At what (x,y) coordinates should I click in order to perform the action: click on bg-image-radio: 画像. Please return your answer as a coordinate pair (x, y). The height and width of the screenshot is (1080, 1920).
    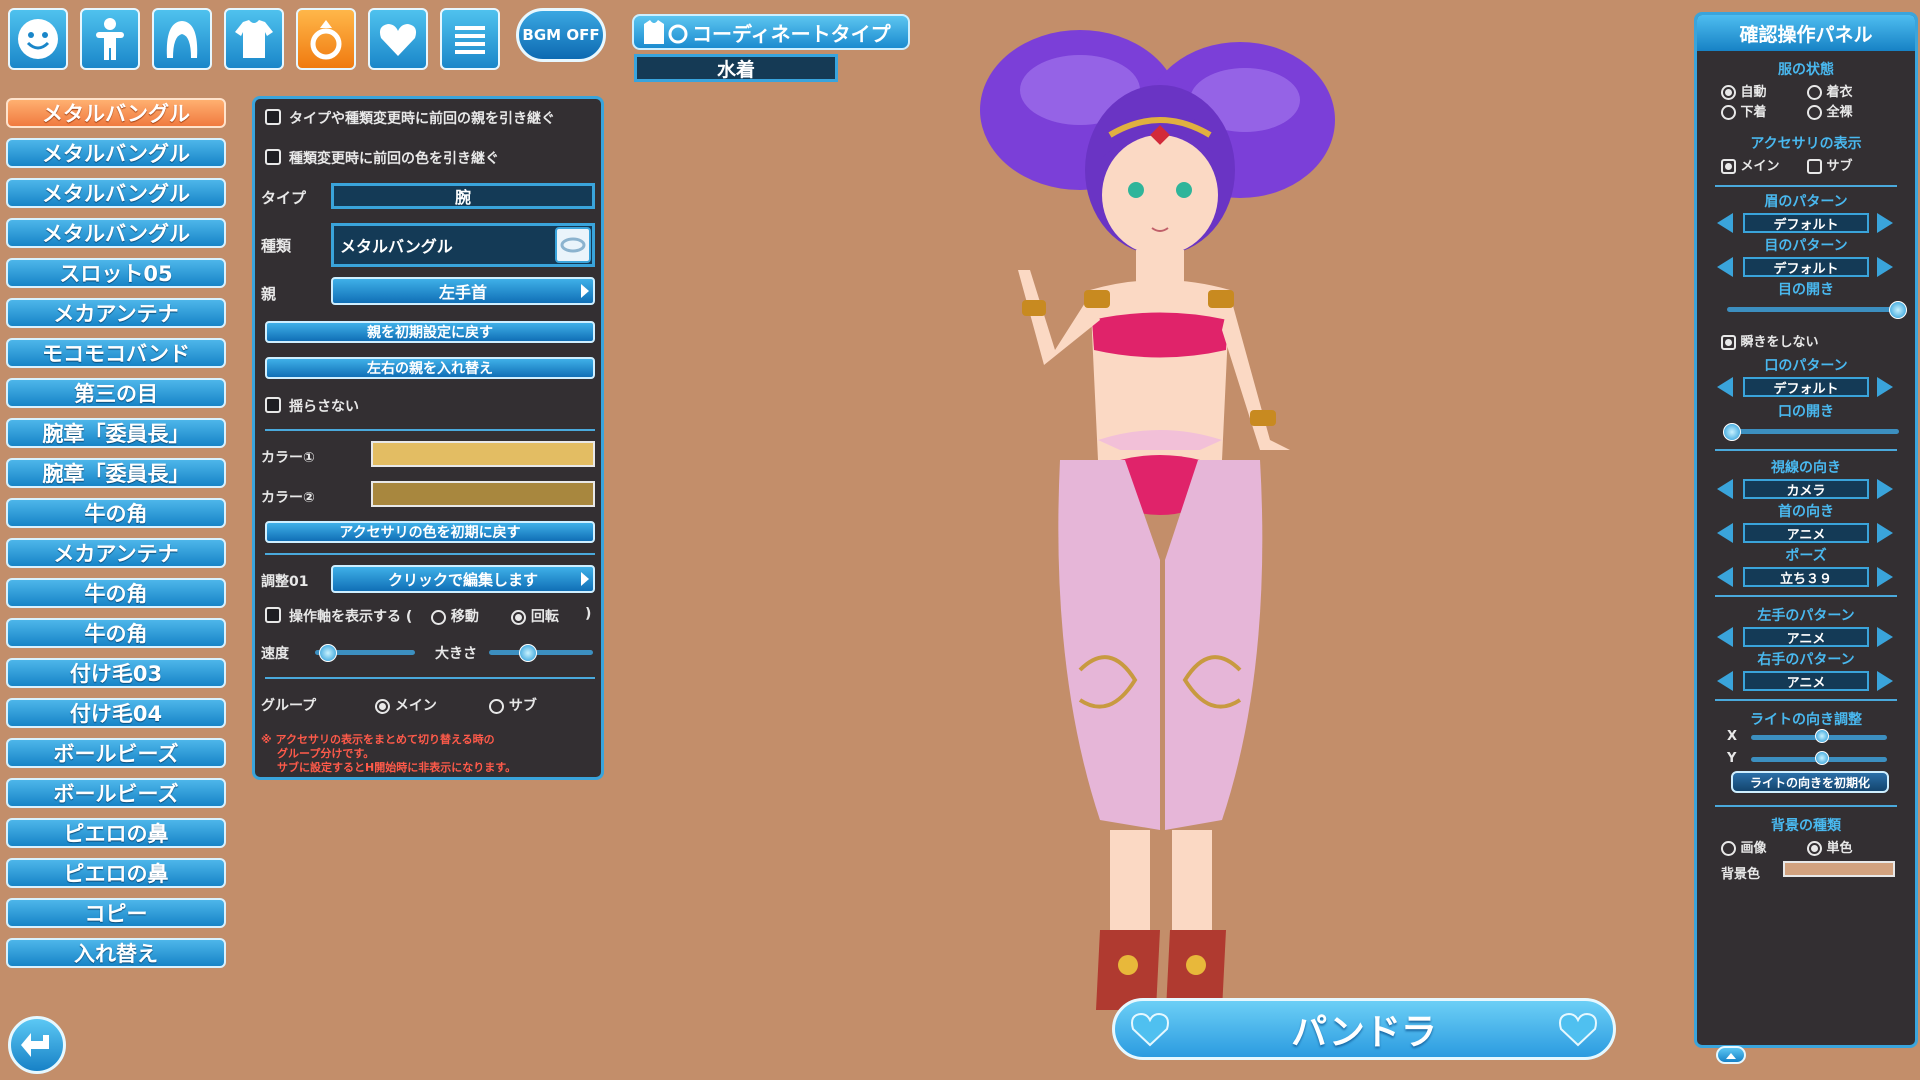
    Looking at the image, I should click on (1744, 846).